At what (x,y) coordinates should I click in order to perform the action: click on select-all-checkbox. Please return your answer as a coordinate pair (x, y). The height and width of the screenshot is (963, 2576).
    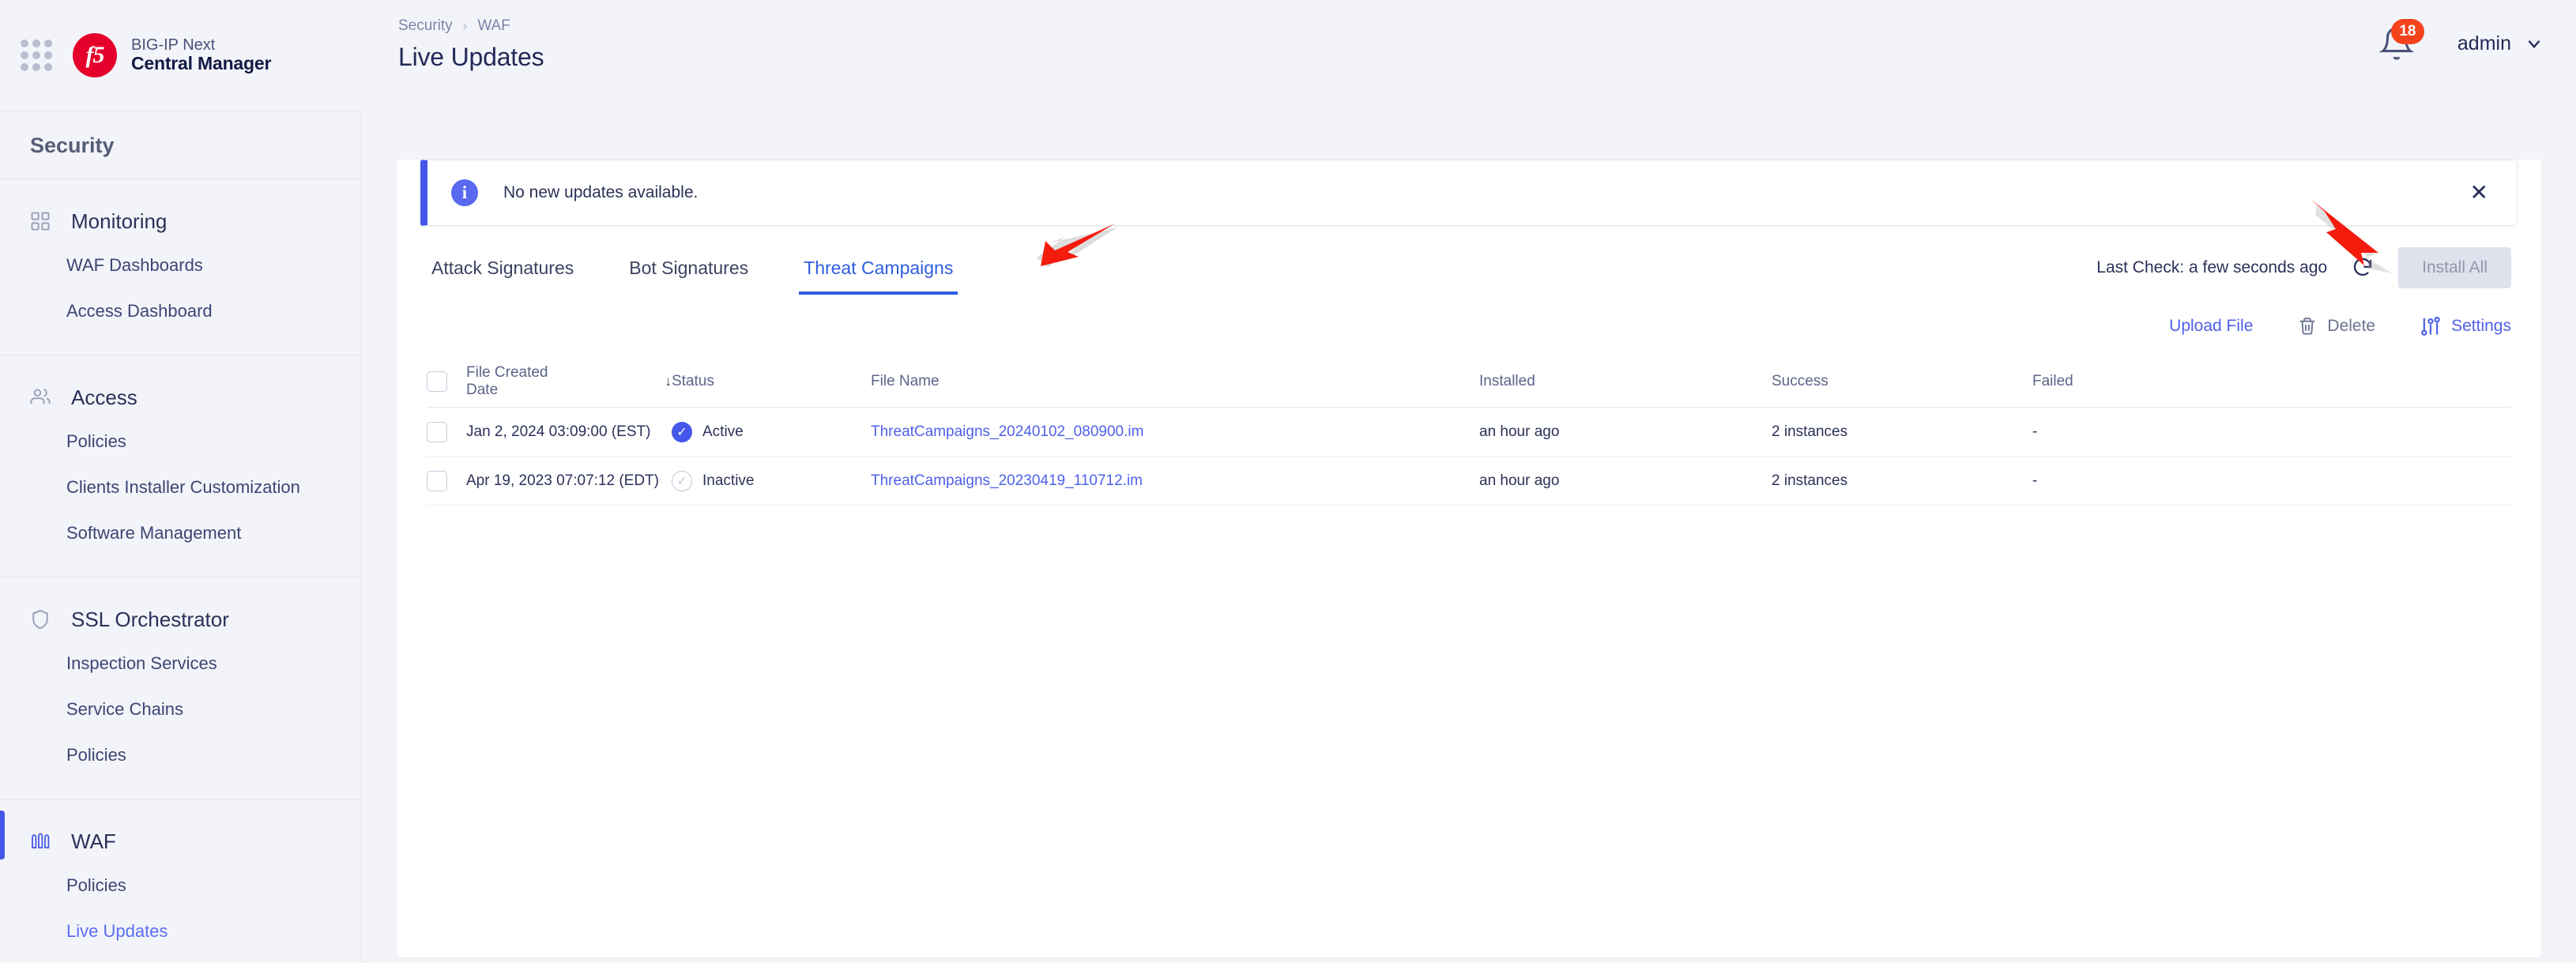
    Looking at the image, I should click on (437, 381).